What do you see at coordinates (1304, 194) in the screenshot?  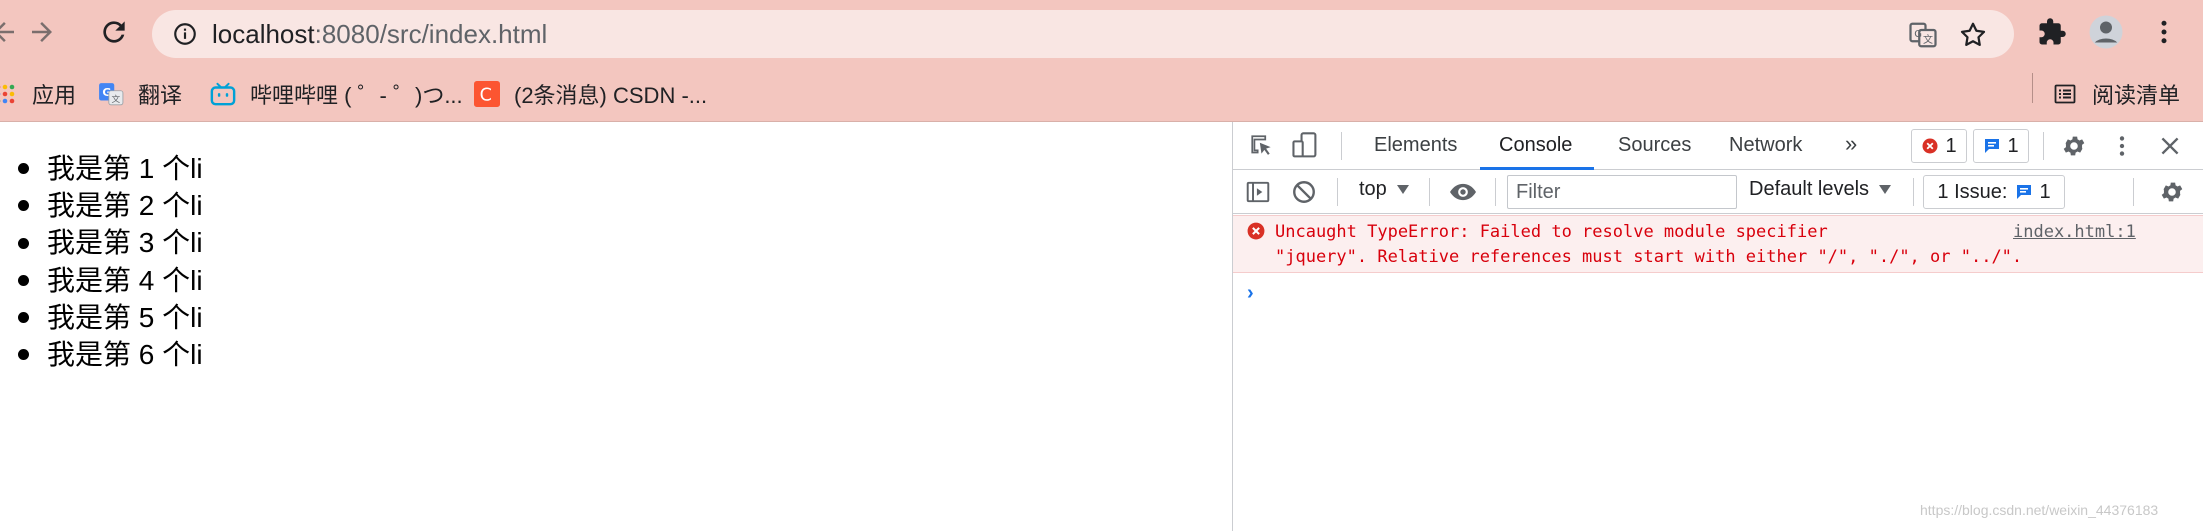 I see `clear-console-icon` at bounding box center [1304, 194].